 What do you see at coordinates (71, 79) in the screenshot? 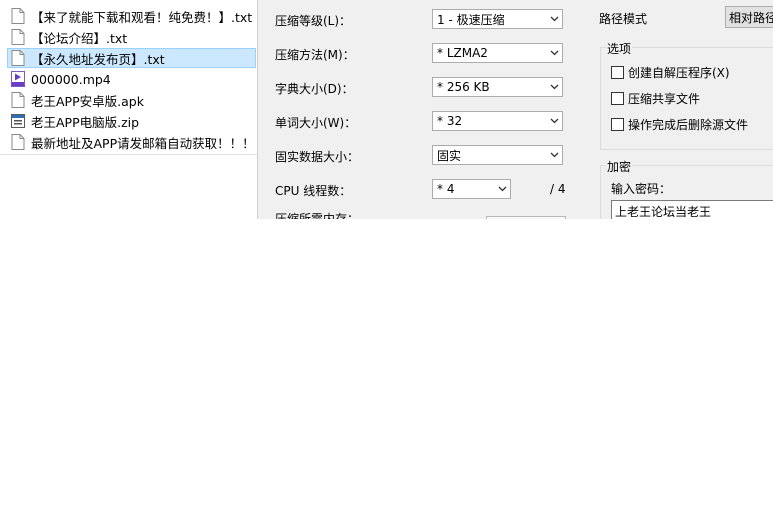
I see `file-name: 000000.mp4` at bounding box center [71, 79].